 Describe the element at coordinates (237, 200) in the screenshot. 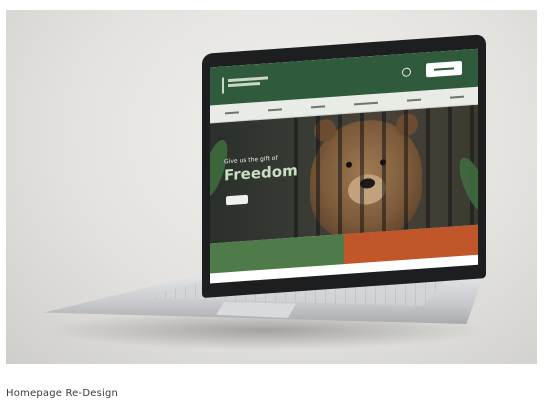

I see `hero-button` at that location.